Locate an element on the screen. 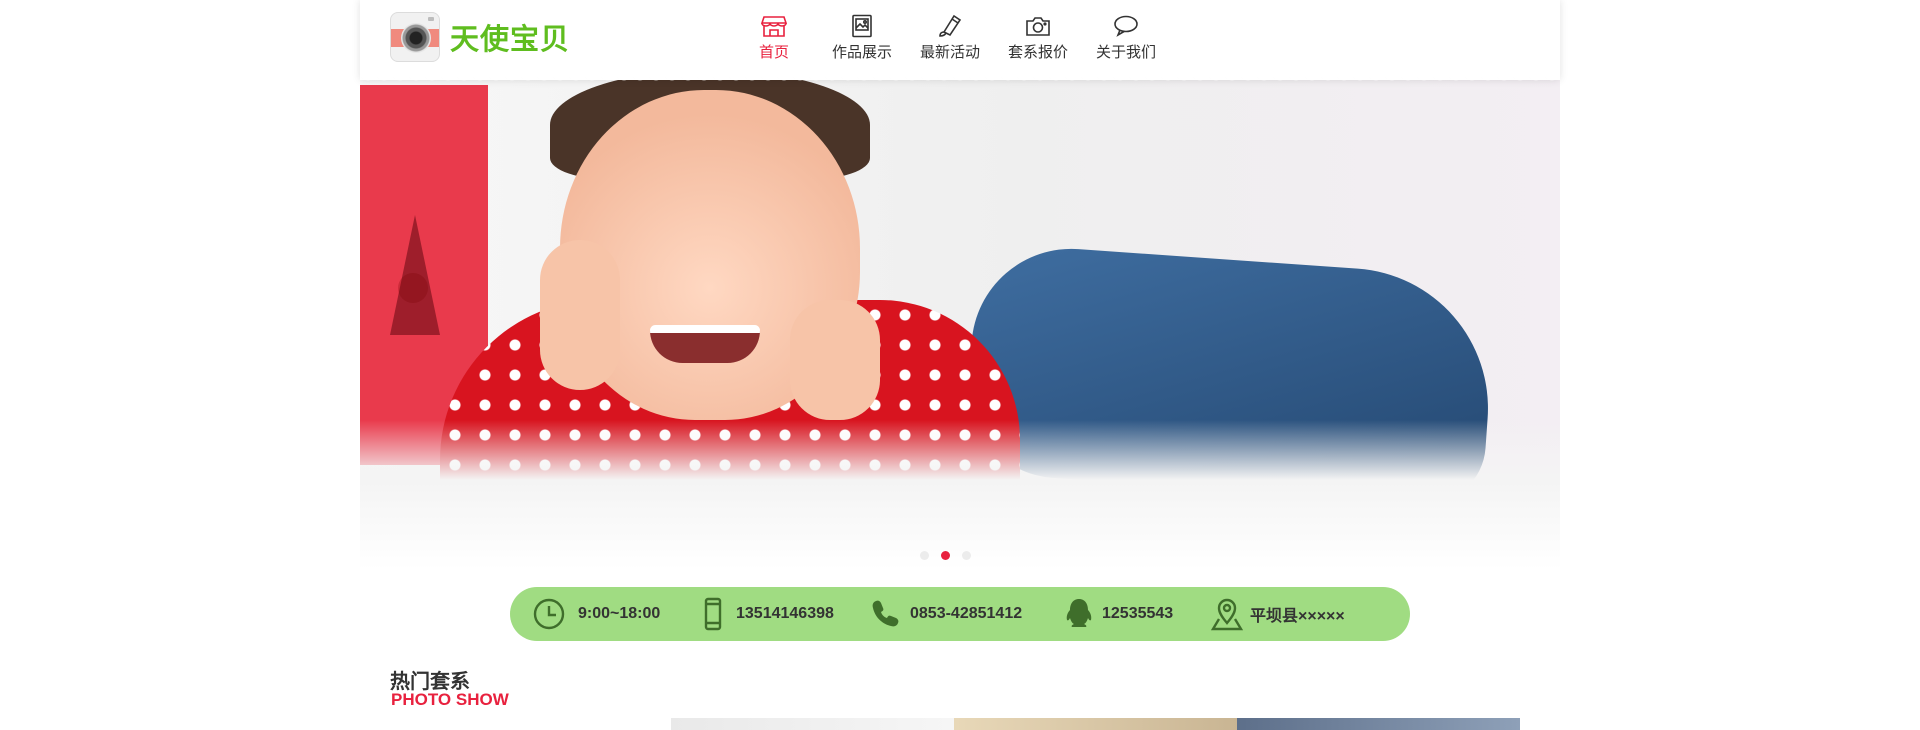 This screenshot has height=730, width=1920. picture-icon is located at coordinates (862, 26).